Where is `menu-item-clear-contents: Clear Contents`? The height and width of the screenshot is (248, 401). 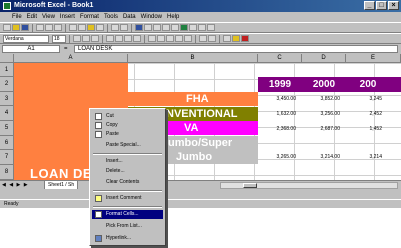 menu-item-clear-contents: Clear Contents is located at coordinates (127, 182).